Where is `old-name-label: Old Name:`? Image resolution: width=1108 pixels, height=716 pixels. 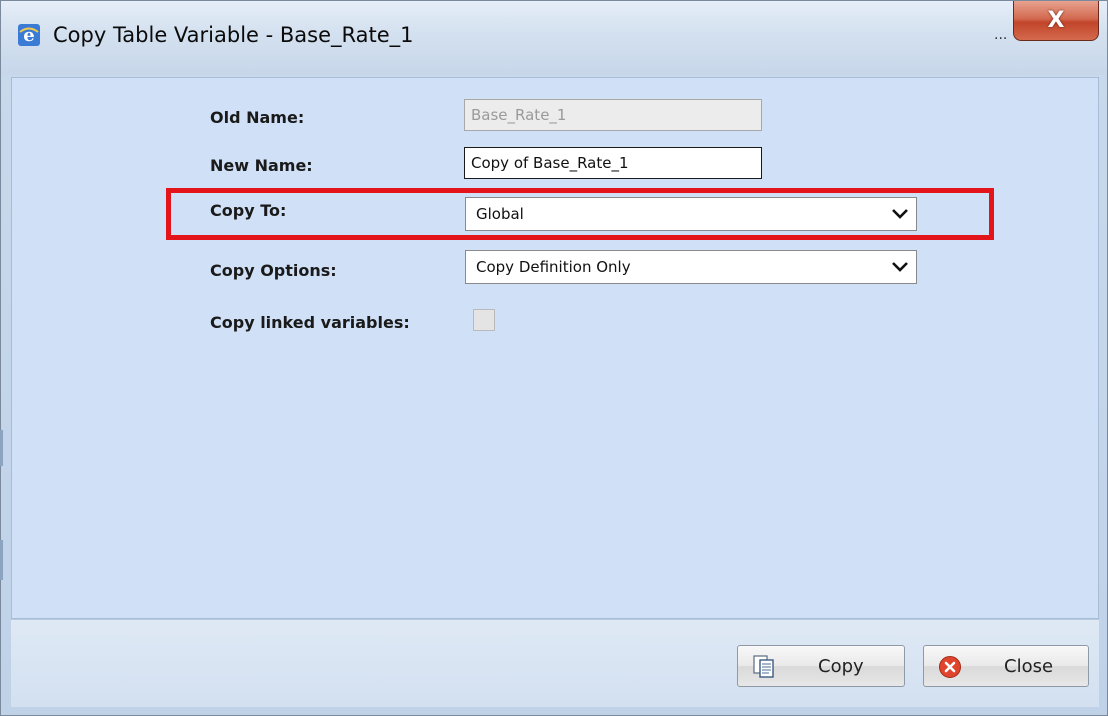 old-name-label: Old Name: is located at coordinates (257, 117).